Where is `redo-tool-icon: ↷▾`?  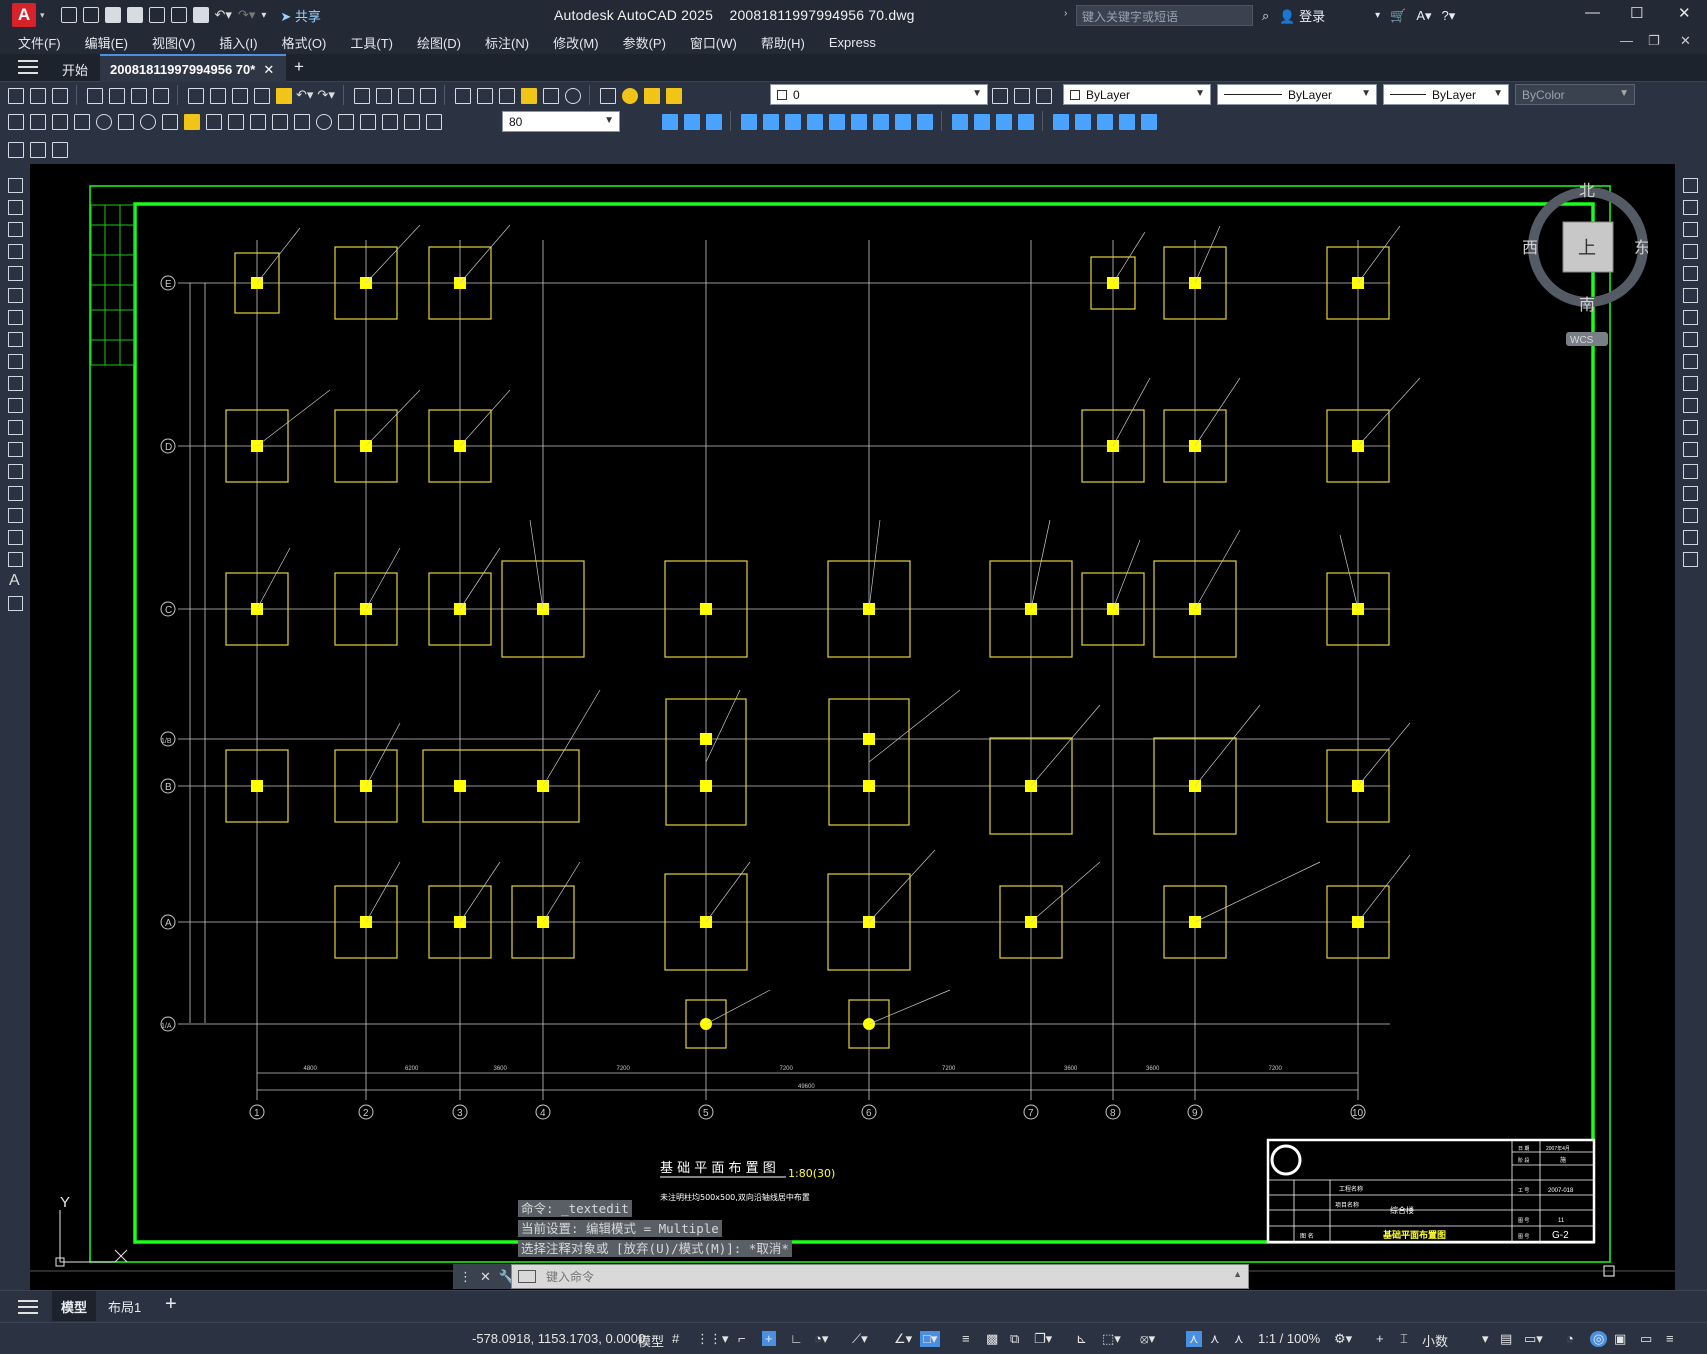 redo-tool-icon: ↷▾ is located at coordinates (325, 95).